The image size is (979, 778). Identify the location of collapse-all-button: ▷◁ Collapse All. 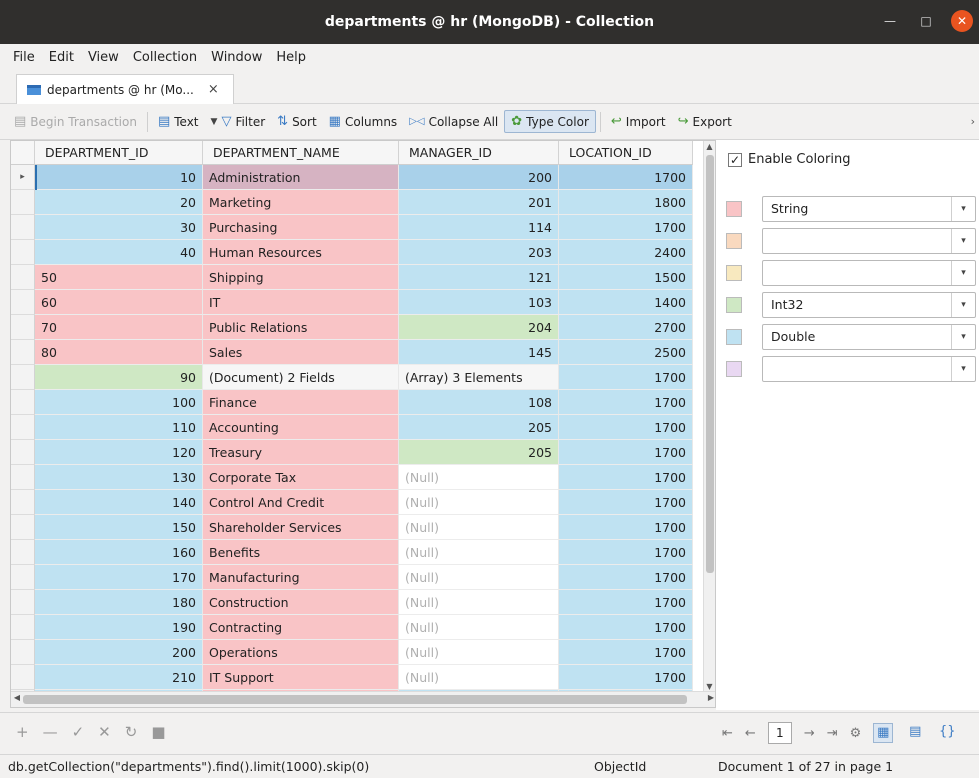
(453, 122).